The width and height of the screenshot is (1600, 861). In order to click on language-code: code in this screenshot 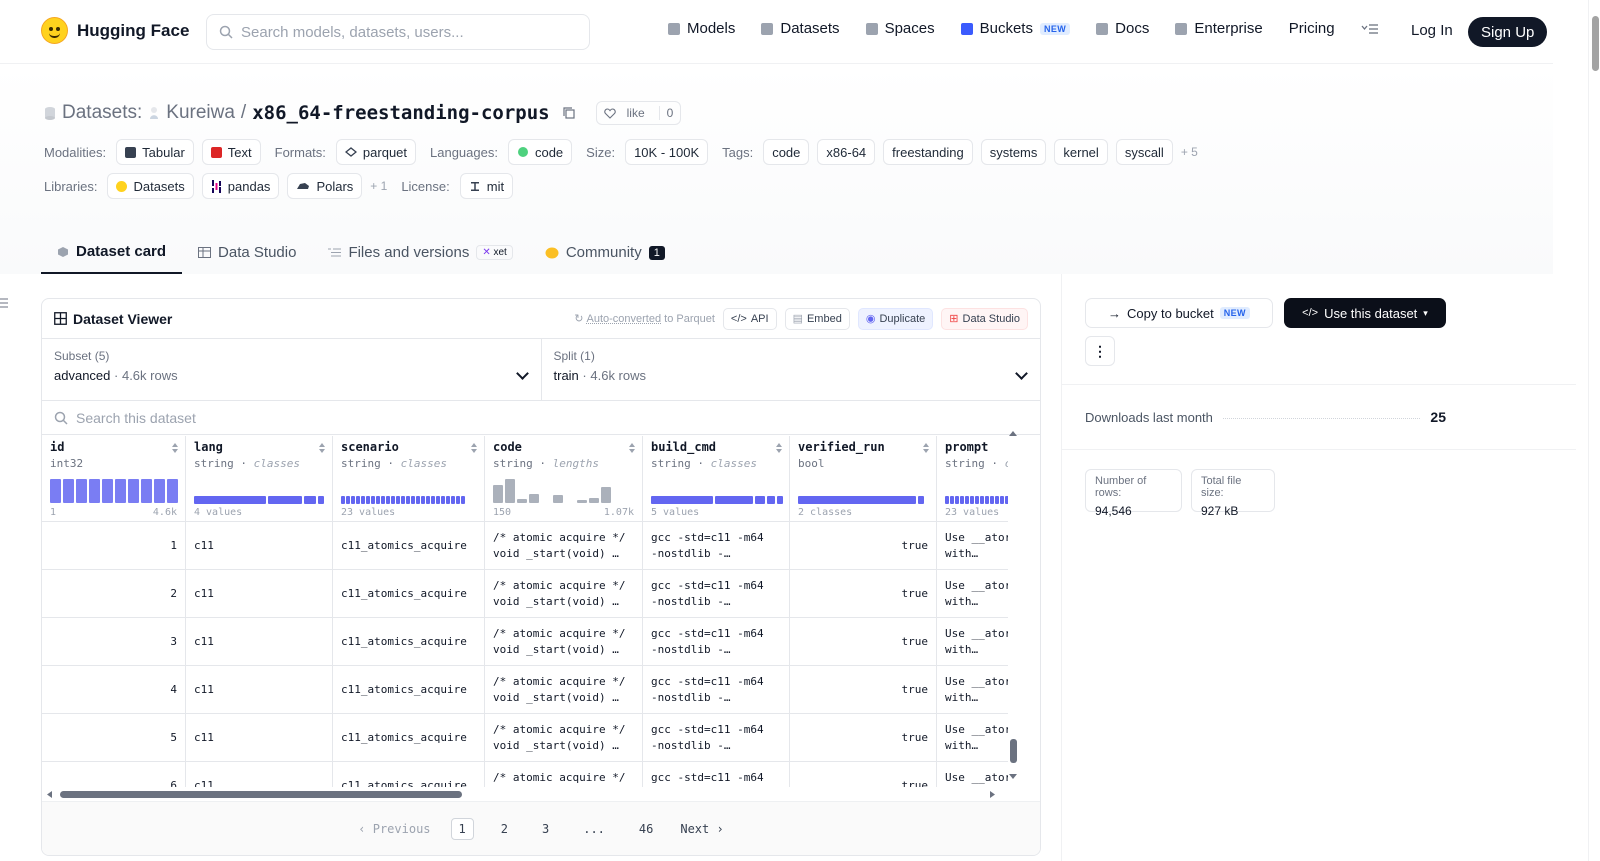, I will do `click(540, 152)`.